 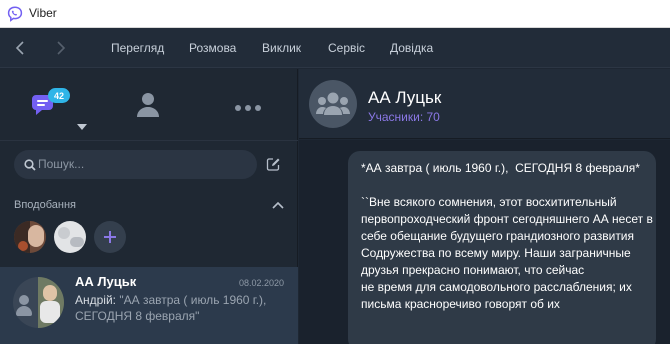 What do you see at coordinates (278, 205) in the screenshot?
I see `chevron-up-icon` at bounding box center [278, 205].